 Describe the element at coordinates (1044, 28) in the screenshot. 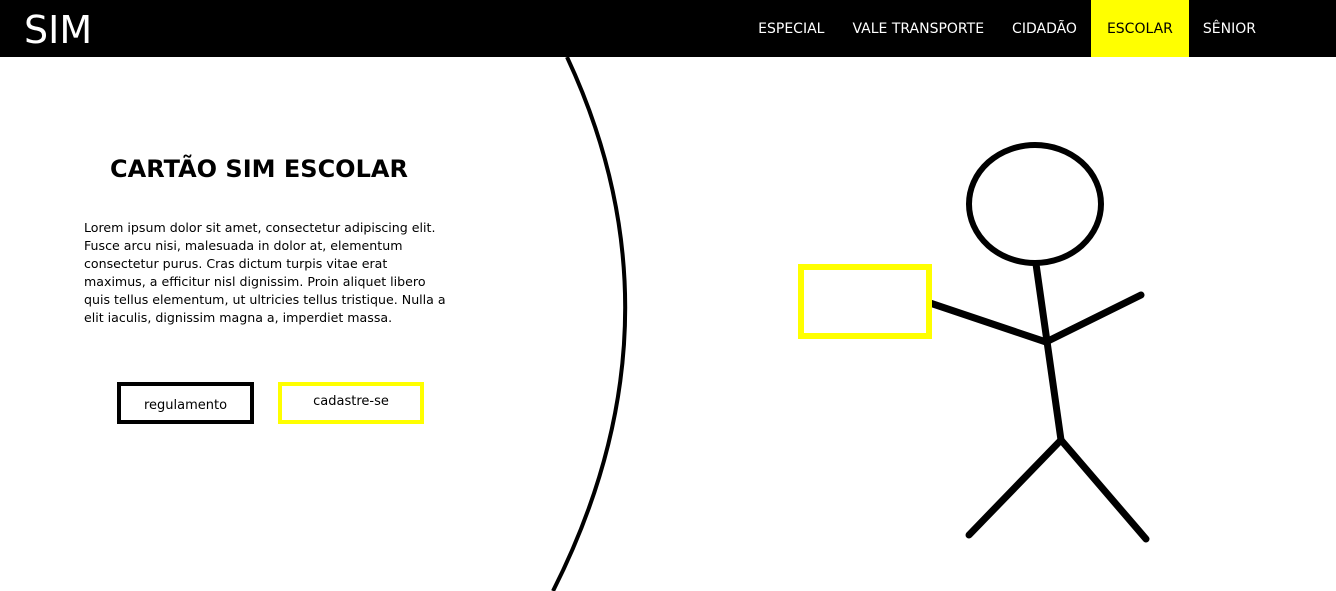

I see `nav-item-cidadao: CIDADÃO` at that location.